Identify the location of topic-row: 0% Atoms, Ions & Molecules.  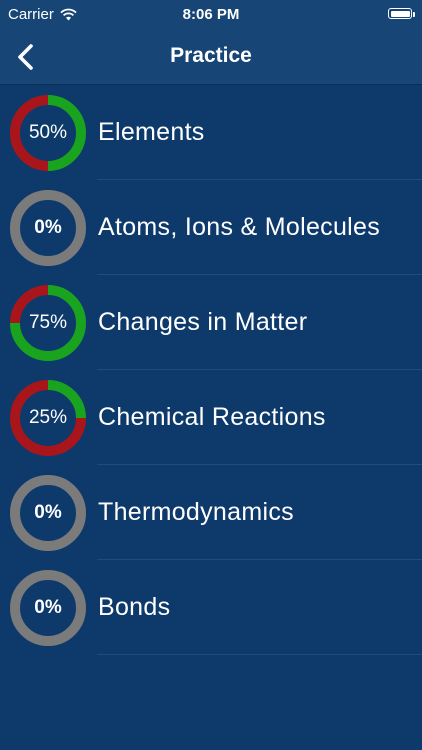
(211, 227).